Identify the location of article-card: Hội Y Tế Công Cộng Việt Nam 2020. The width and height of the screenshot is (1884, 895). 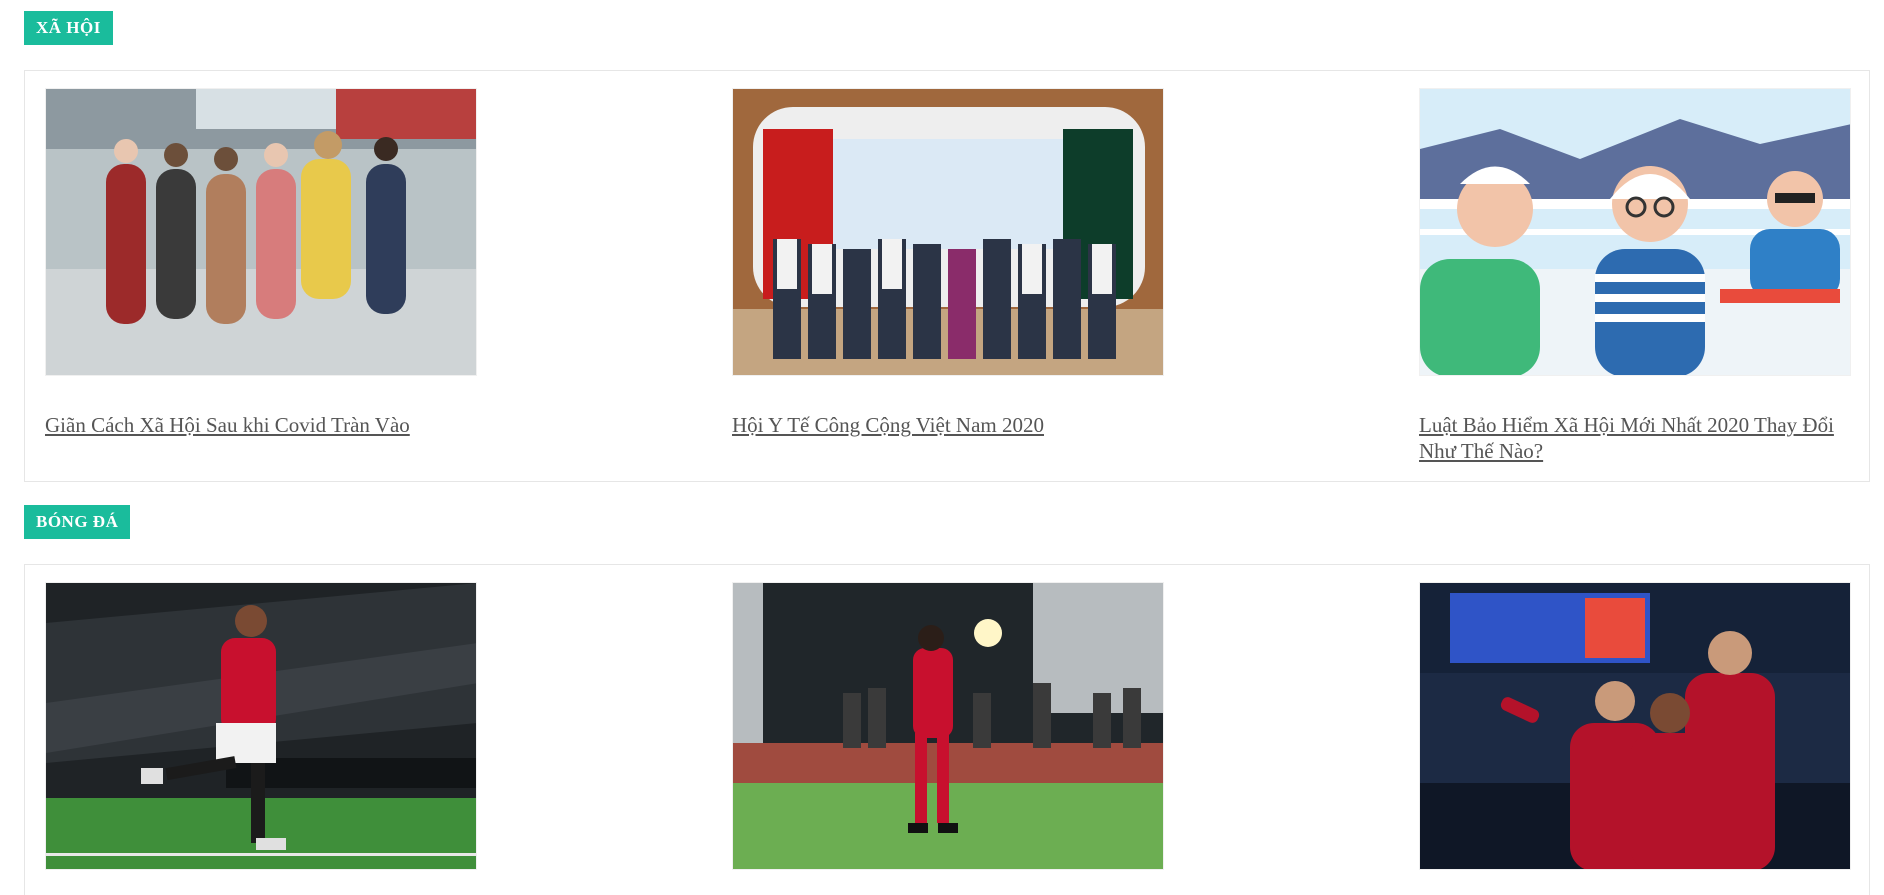
(948, 263).